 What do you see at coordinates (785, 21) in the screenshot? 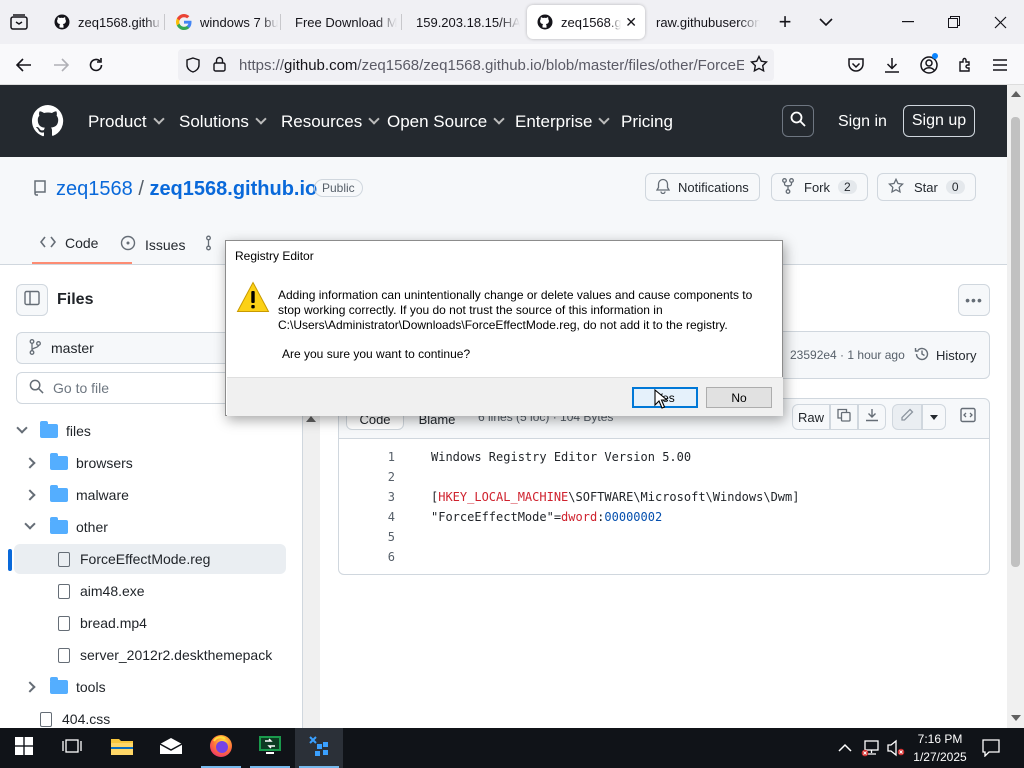
I see `new-tab-icon: +` at bounding box center [785, 21].